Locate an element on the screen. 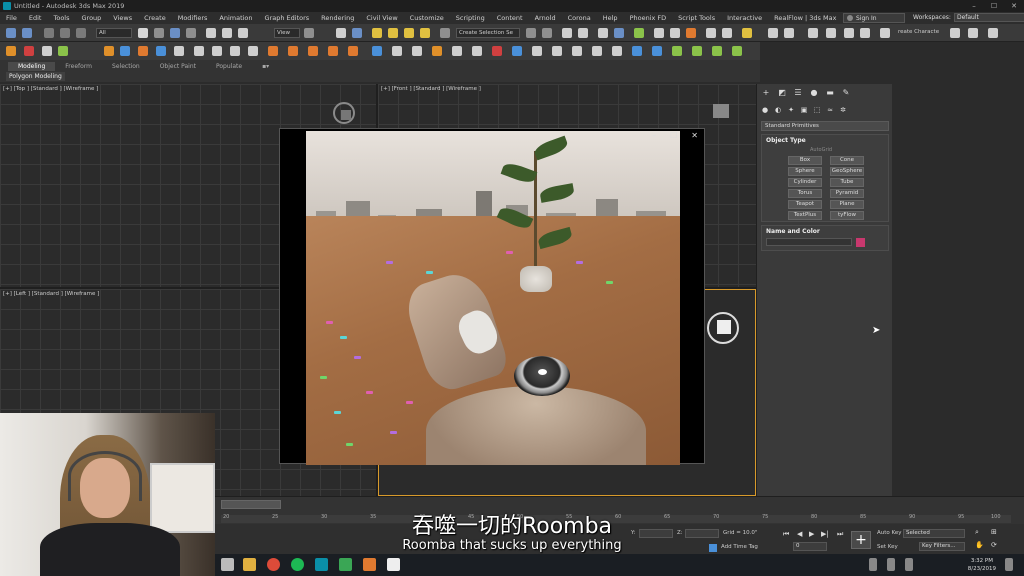 The image size is (1024, 576). toggle-ribbon-icon is located at coordinates (773, 33).